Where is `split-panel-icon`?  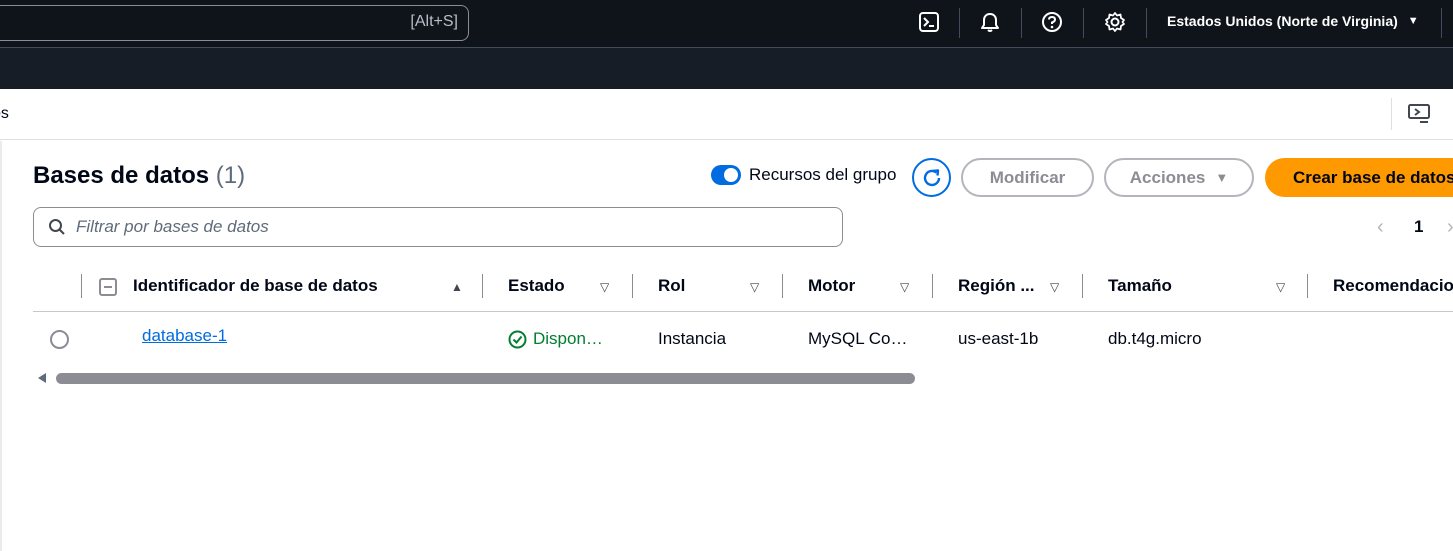
split-panel-icon is located at coordinates (1419, 114).